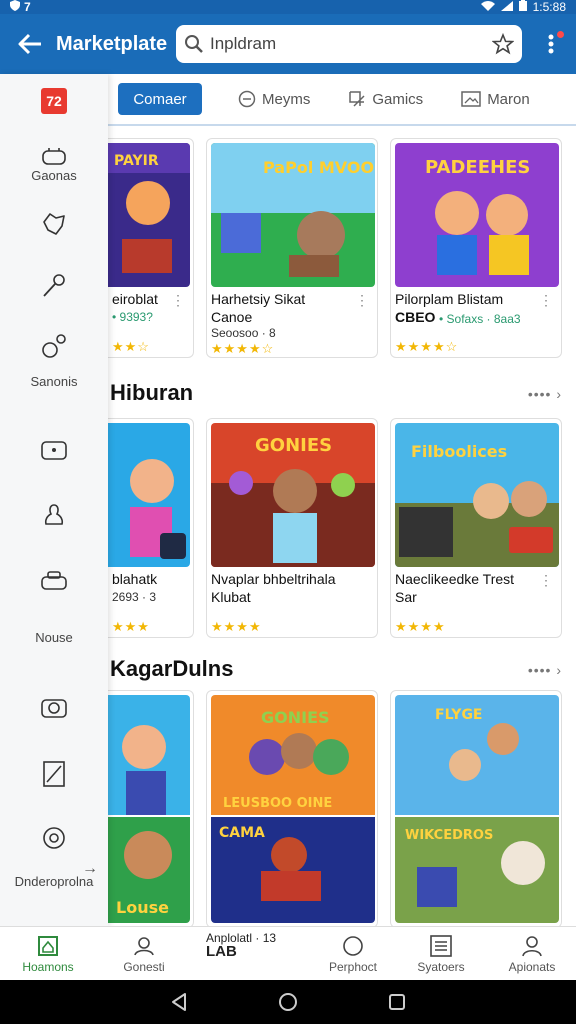 The image size is (576, 1024). I want to click on sidebar-label: Sanonis, so click(54, 381).